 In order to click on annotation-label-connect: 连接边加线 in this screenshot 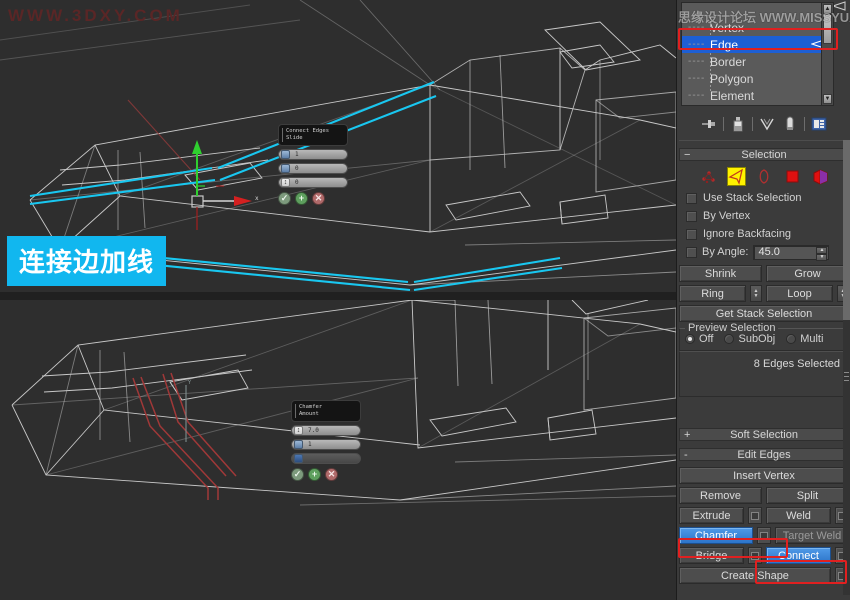, I will do `click(87, 261)`.